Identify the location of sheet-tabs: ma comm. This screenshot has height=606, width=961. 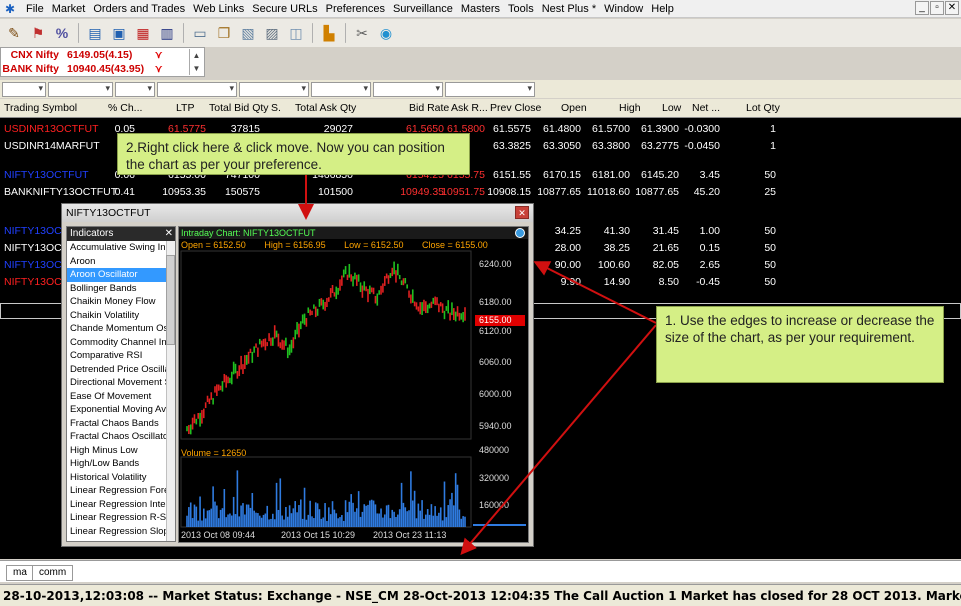
(480, 571).